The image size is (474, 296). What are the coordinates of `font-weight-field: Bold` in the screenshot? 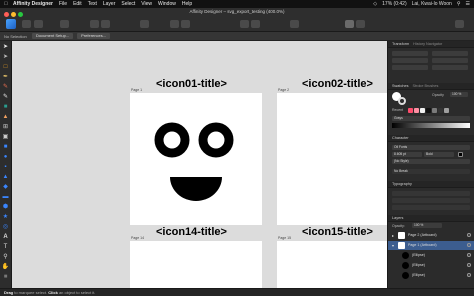 It's located at (439, 154).